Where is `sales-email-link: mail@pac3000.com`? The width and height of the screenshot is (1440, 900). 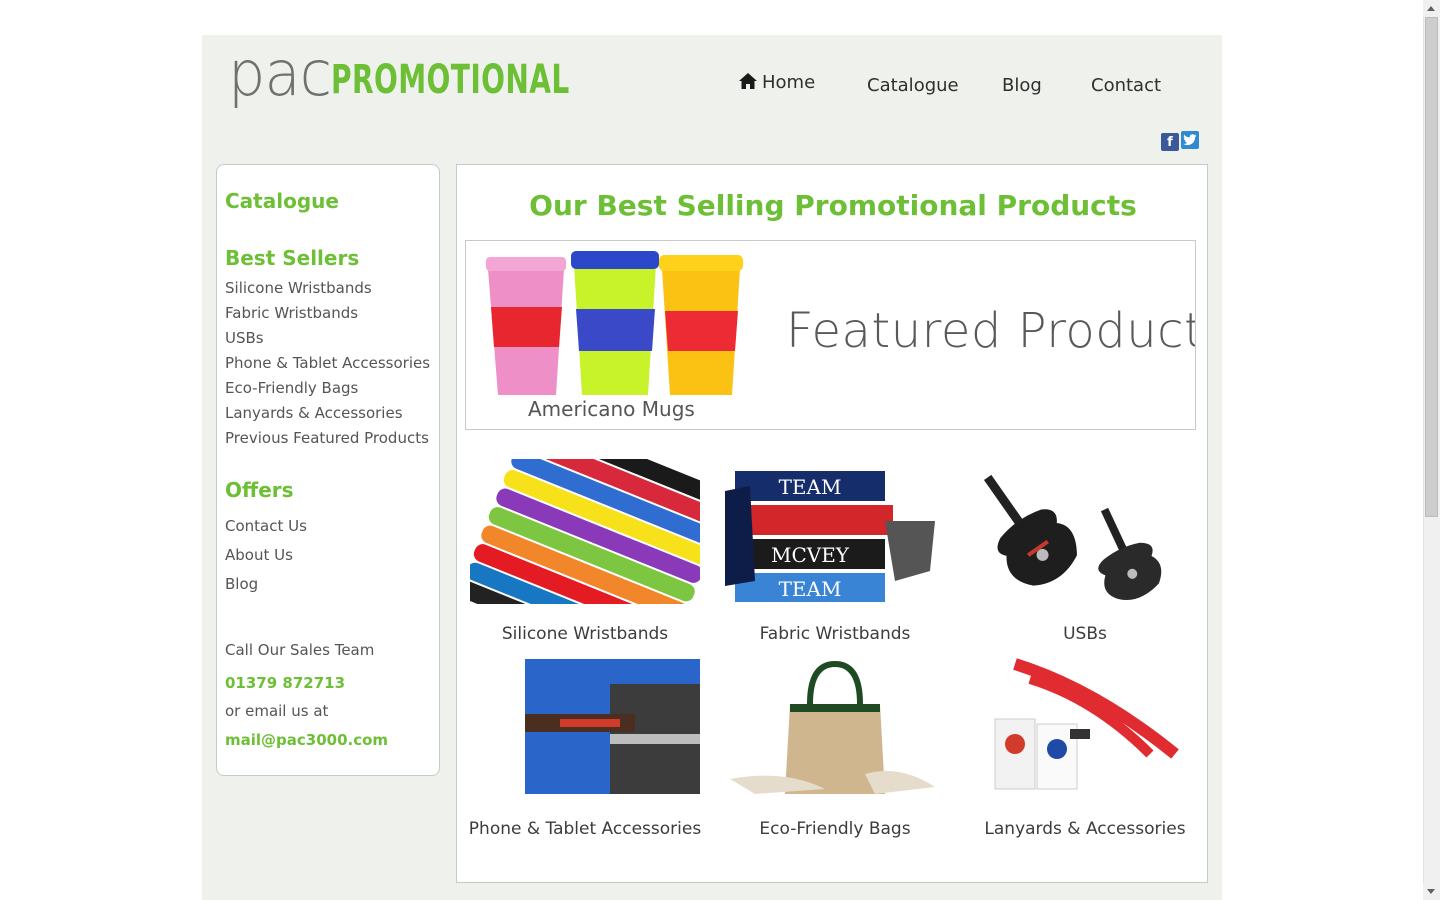 sales-email-link: mail@pac3000.com is located at coordinates (306, 740).